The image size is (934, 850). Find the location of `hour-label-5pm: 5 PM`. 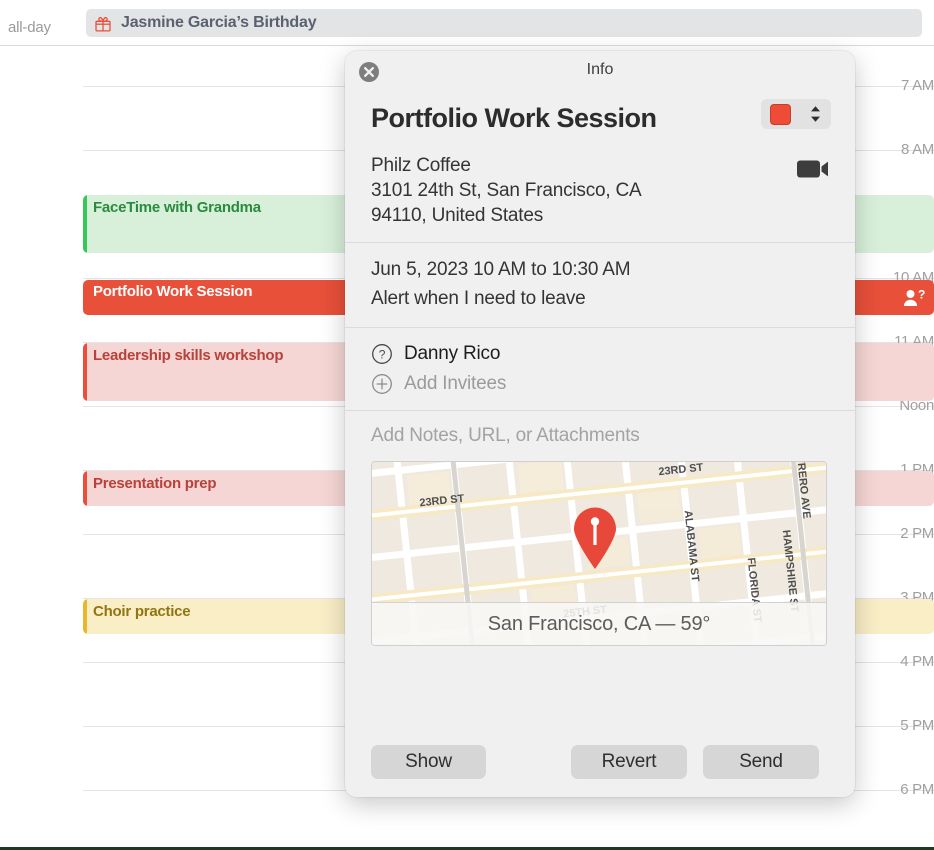

hour-label-5pm: 5 PM is located at coordinates (917, 725).